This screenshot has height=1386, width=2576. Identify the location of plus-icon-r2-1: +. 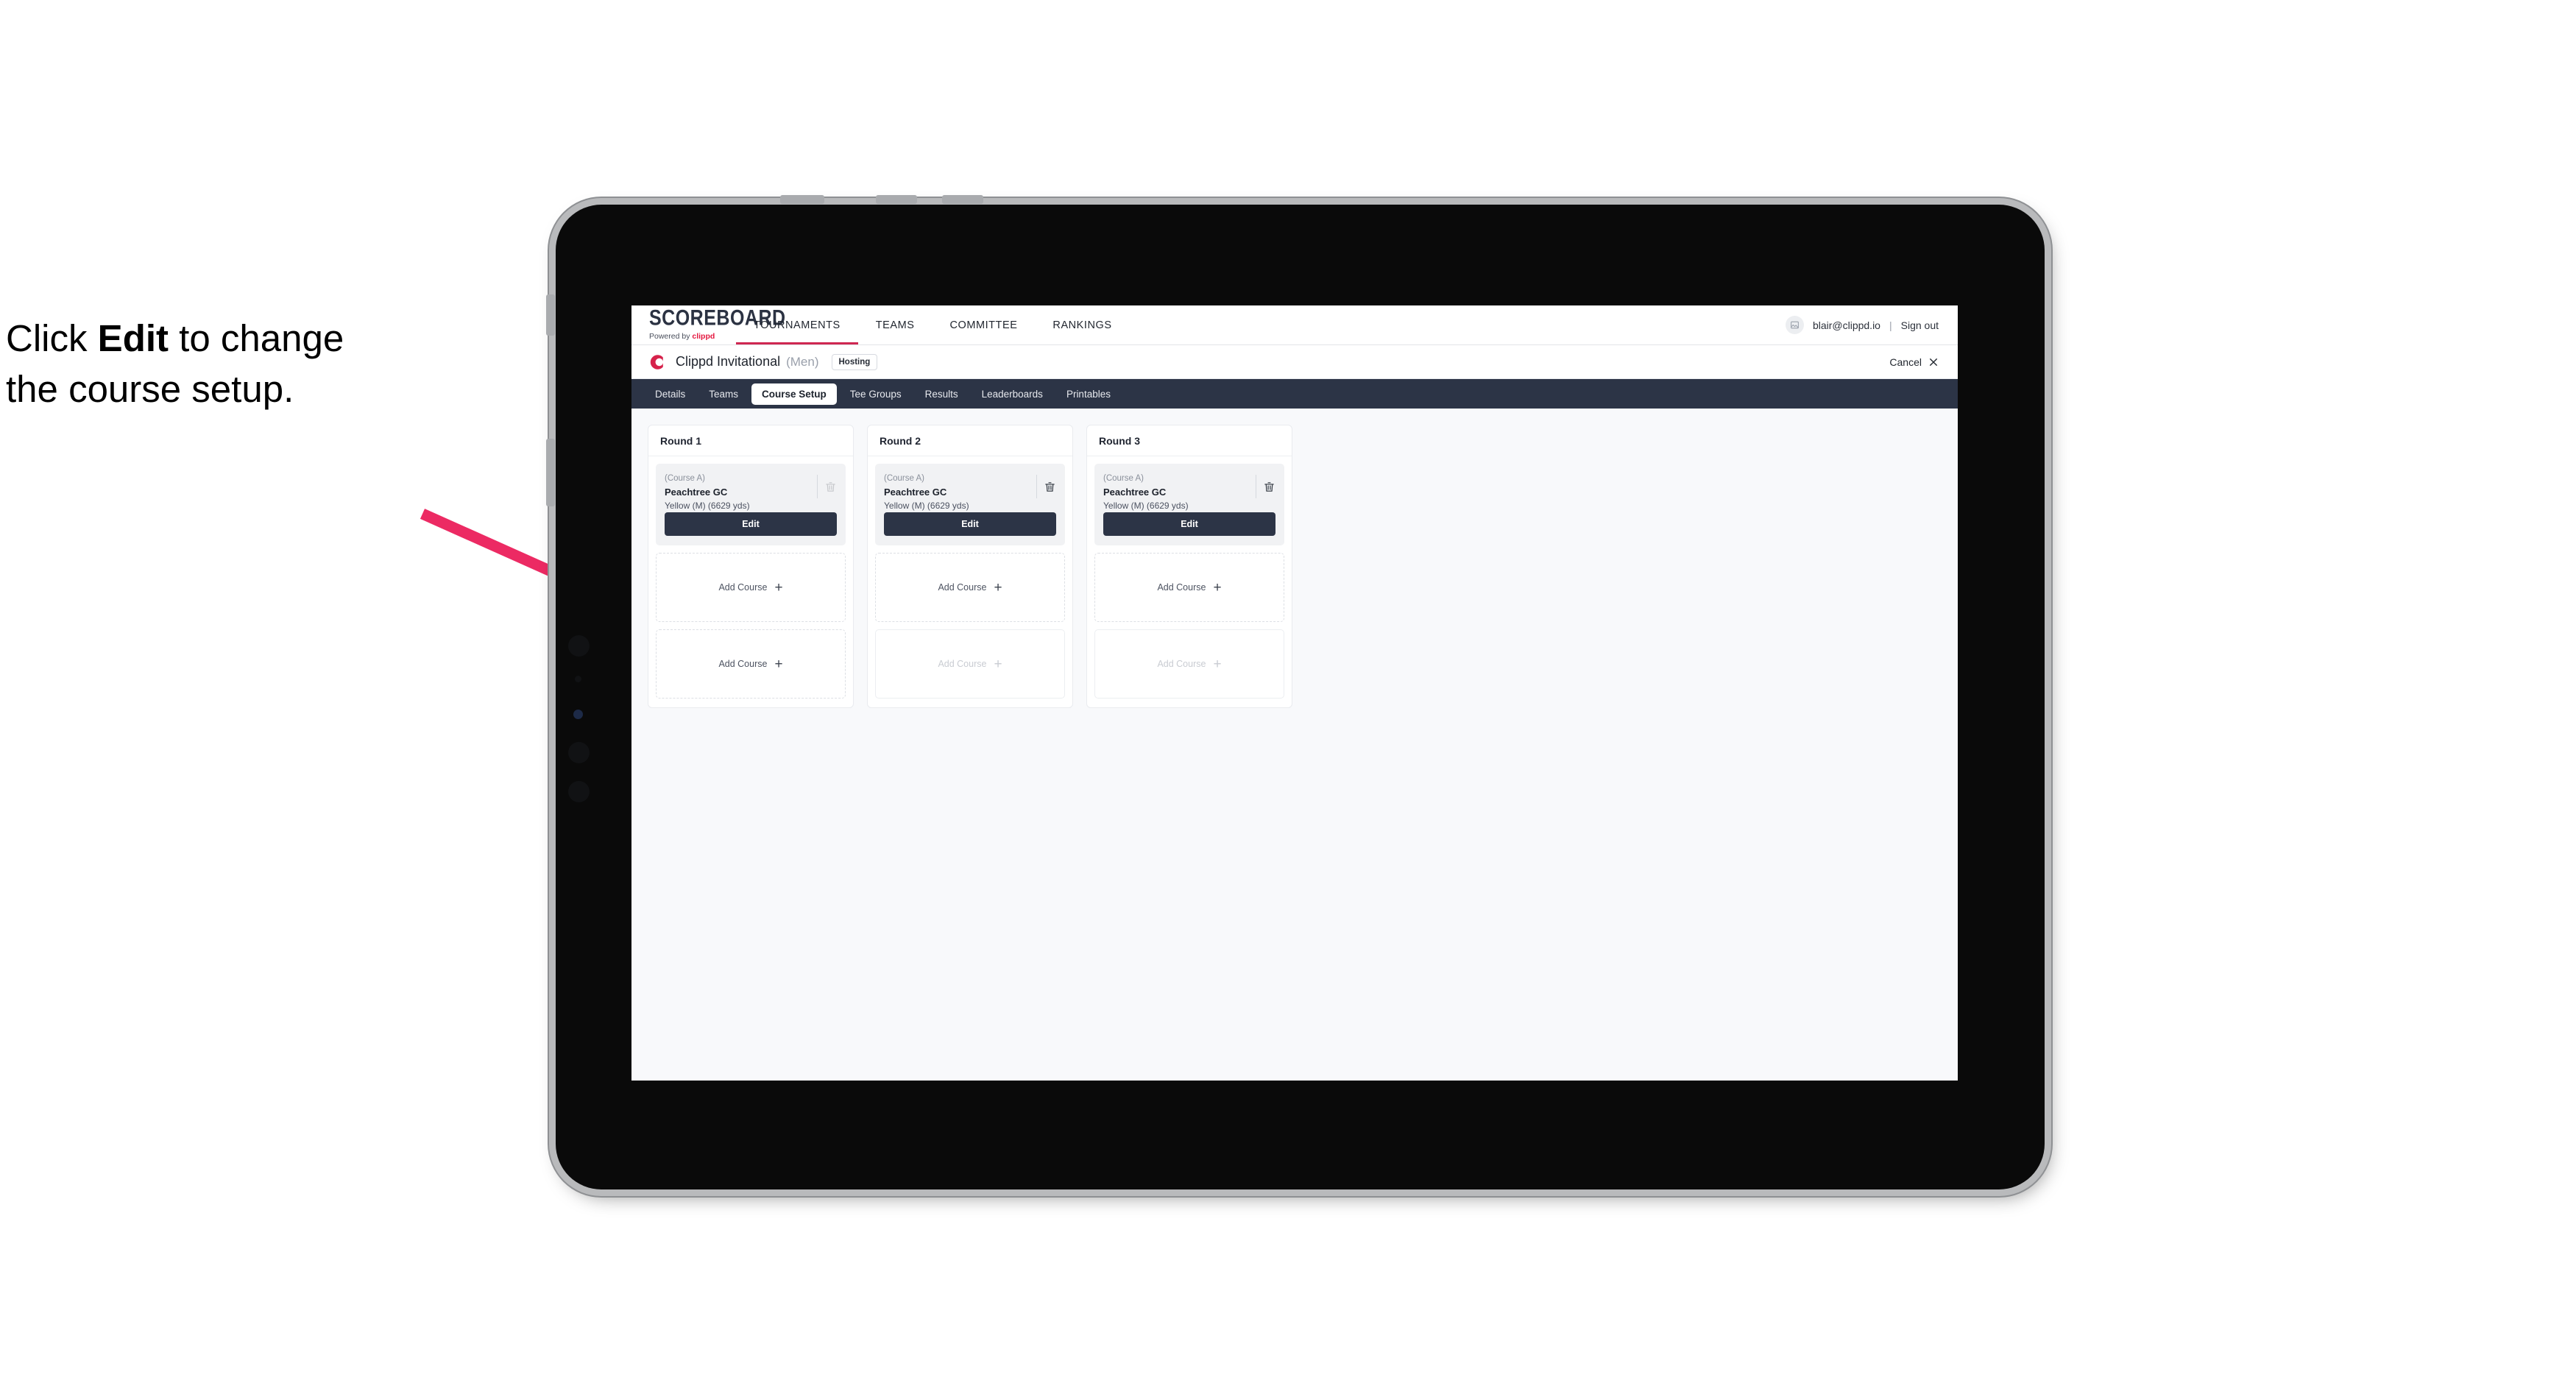
(998, 587).